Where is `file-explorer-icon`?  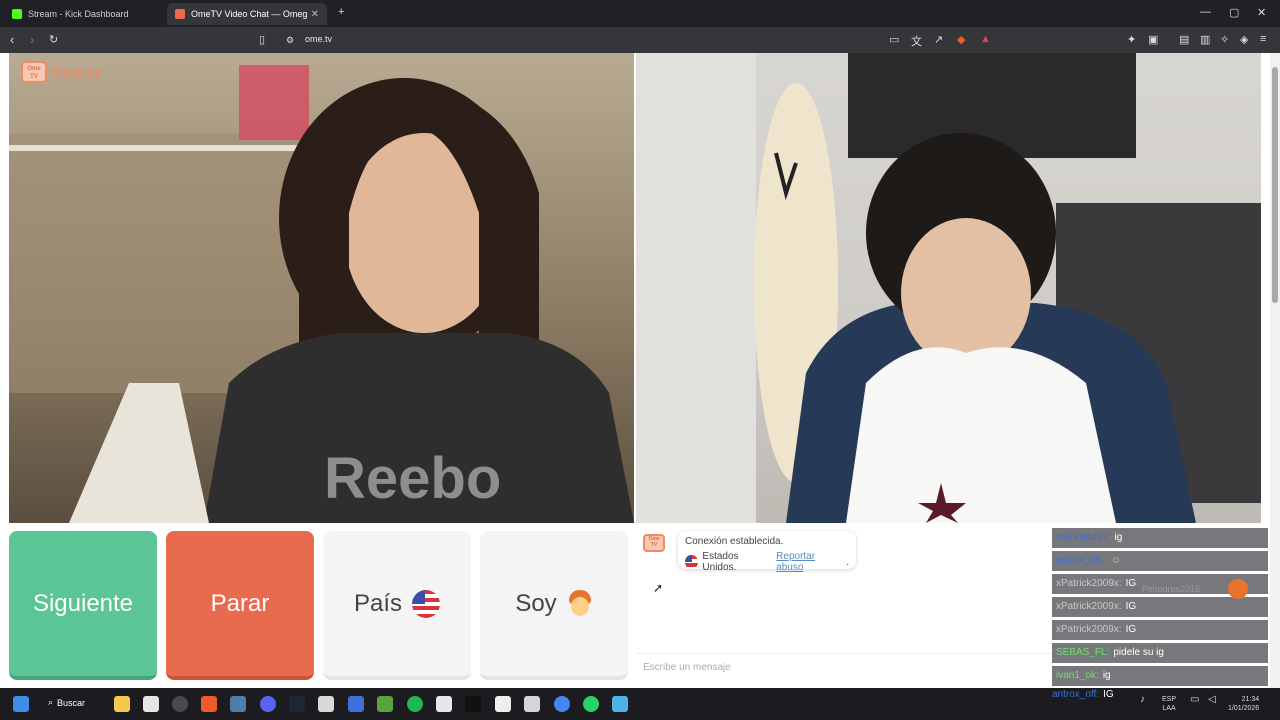
file-explorer-icon is located at coordinates (122, 704).